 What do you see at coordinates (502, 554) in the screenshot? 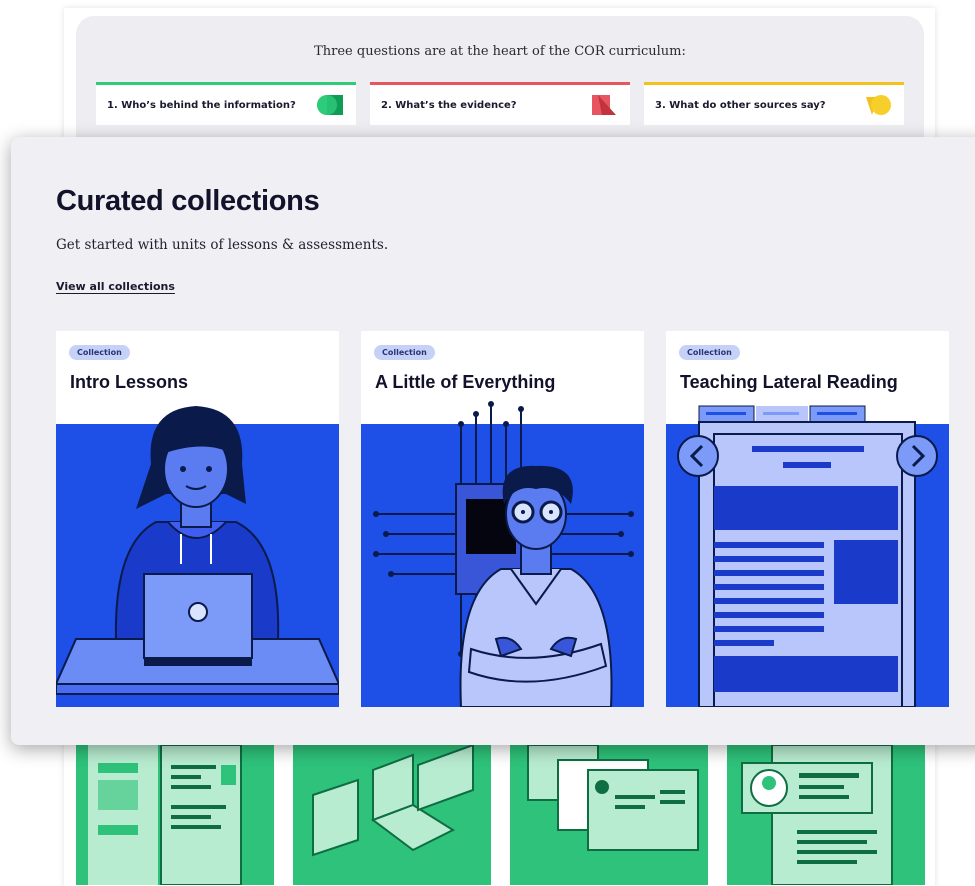
I see `person-with-circuit-chip-illustration` at bounding box center [502, 554].